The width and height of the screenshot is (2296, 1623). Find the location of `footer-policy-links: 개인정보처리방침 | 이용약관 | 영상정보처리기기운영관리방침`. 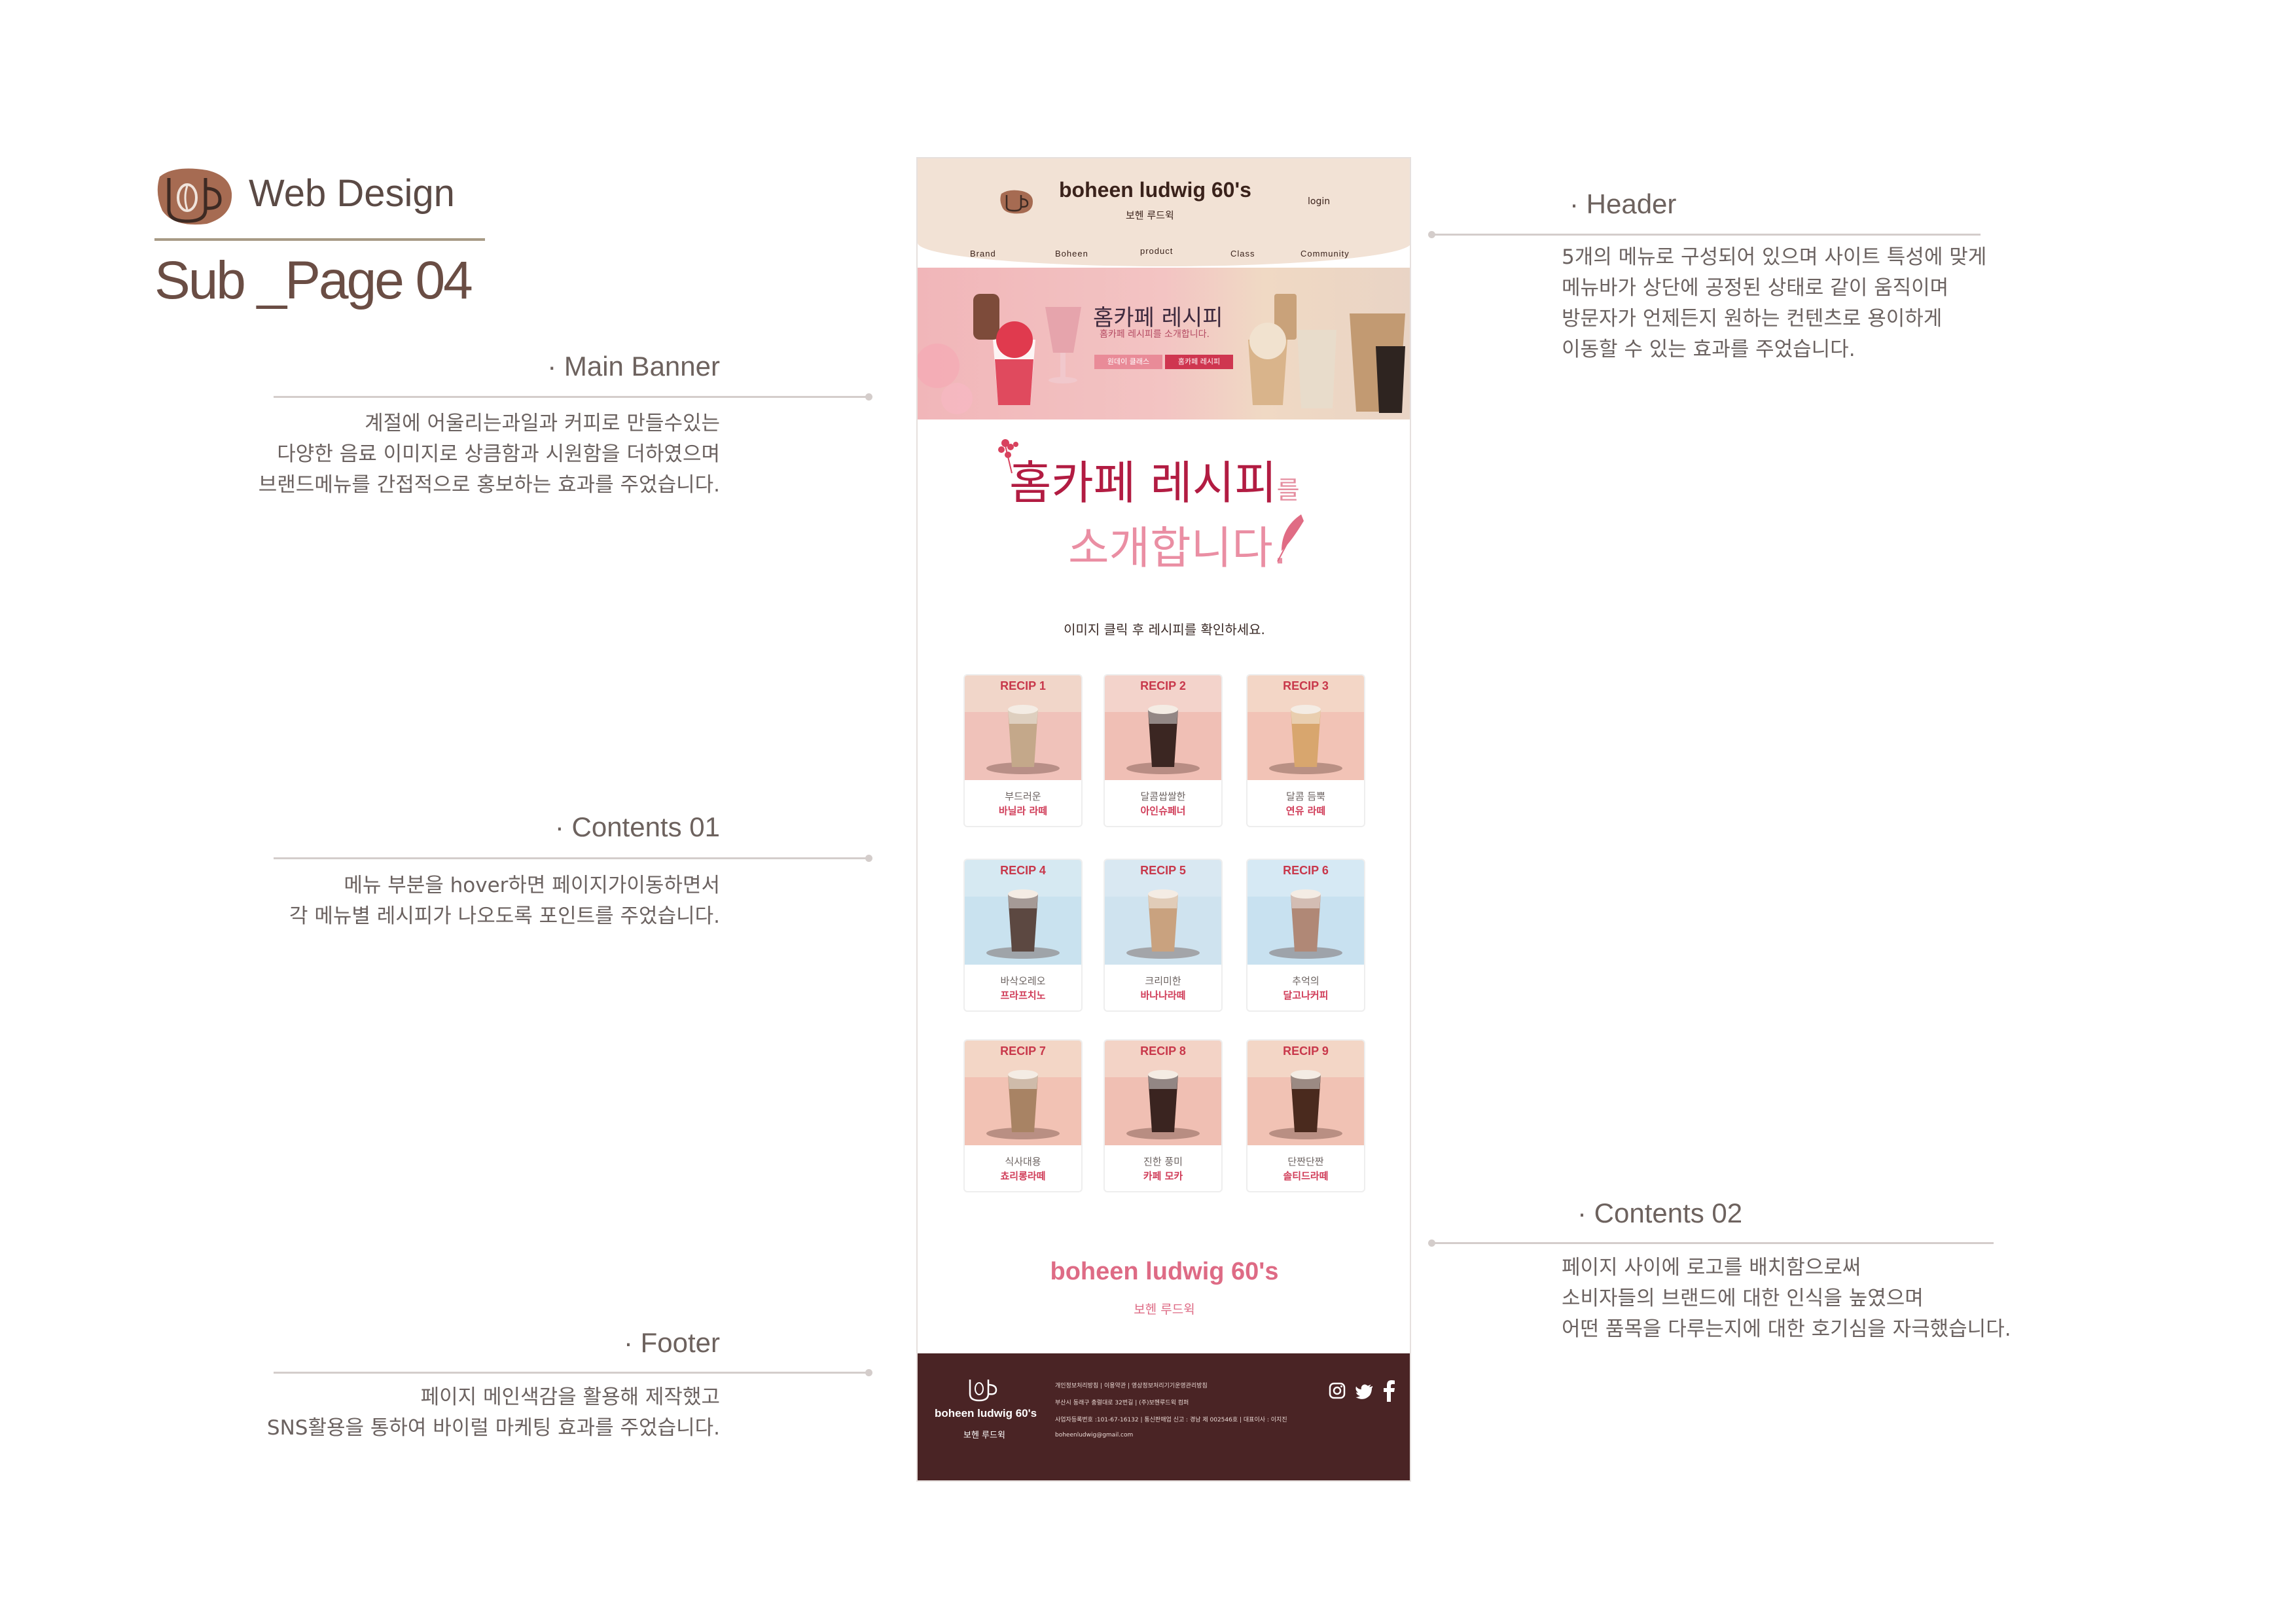

footer-policy-links: 개인정보처리방침 | 이용약관 | 영상정보처리기기운영관리방침 is located at coordinates (1131, 1385).